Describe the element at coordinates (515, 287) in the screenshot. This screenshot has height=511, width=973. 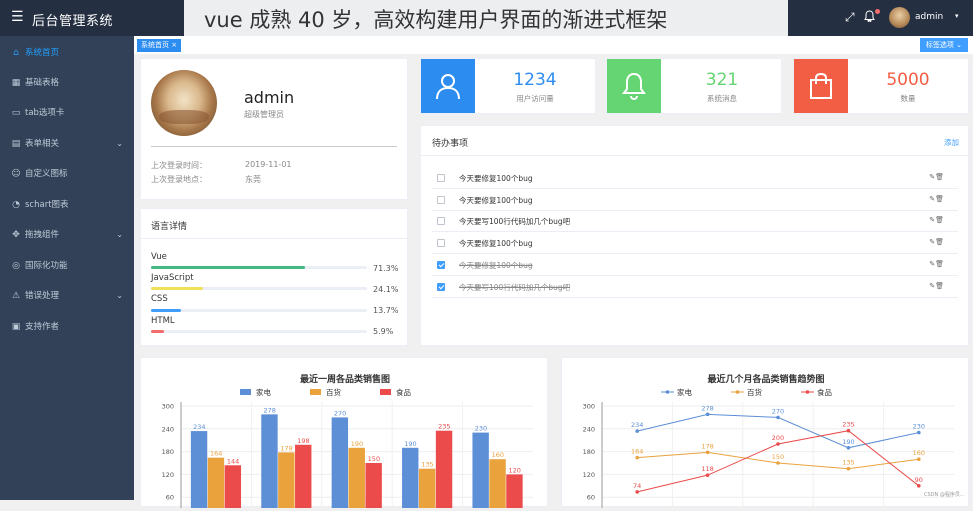
I see `todo-text: 今天要写100行代码加几个bug吧` at that location.